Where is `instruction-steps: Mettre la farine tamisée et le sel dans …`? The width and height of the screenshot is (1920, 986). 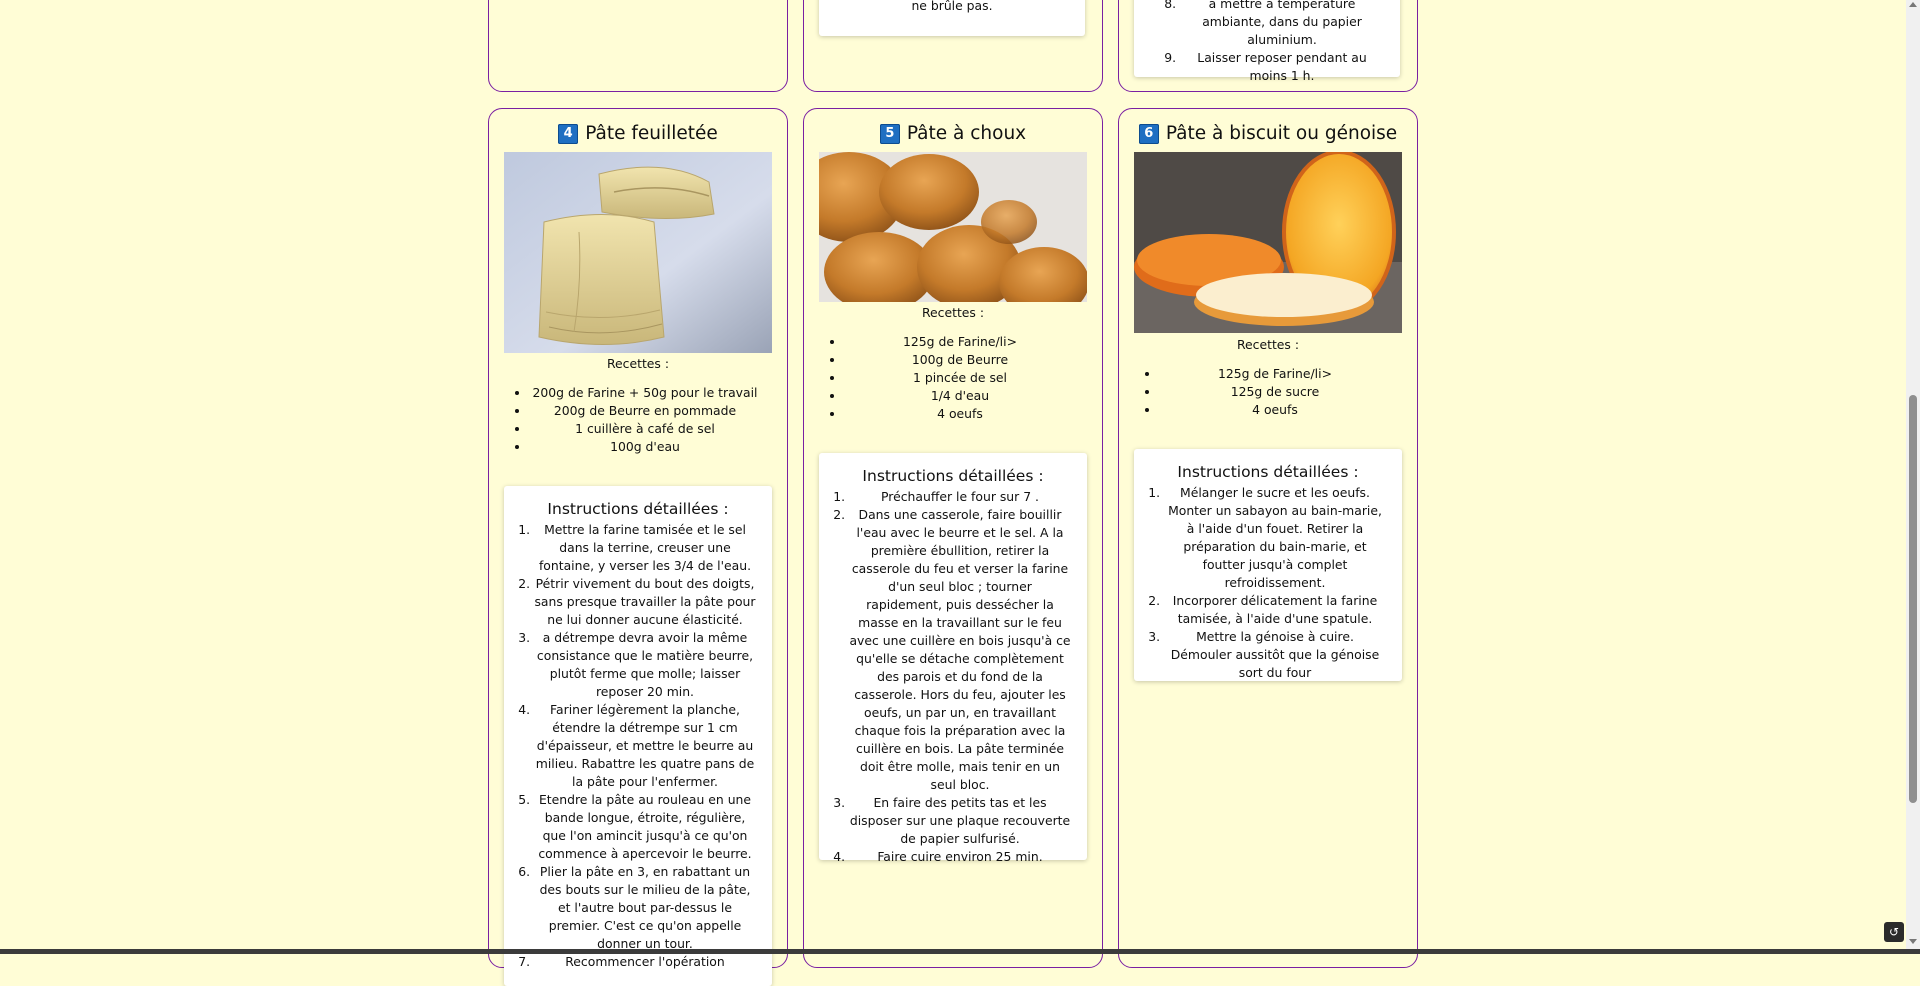
instruction-steps: Mettre la farine tamisée et le sel dans … is located at coordinates (638, 746).